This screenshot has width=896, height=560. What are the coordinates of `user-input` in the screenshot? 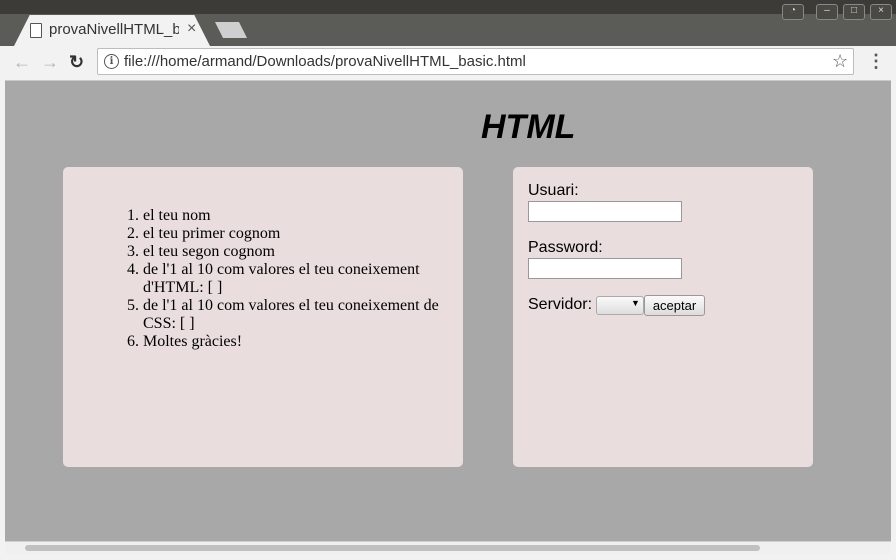 It's located at (605, 211).